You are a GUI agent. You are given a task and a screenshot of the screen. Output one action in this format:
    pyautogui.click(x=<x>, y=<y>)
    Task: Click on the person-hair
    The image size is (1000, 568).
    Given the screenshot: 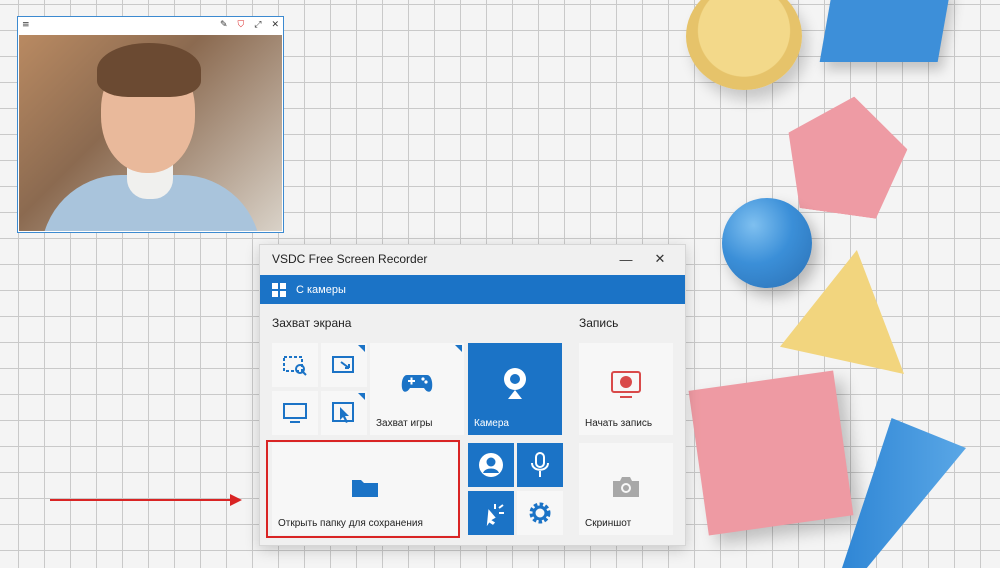 What is the action you would take?
    pyautogui.click(x=149, y=70)
    